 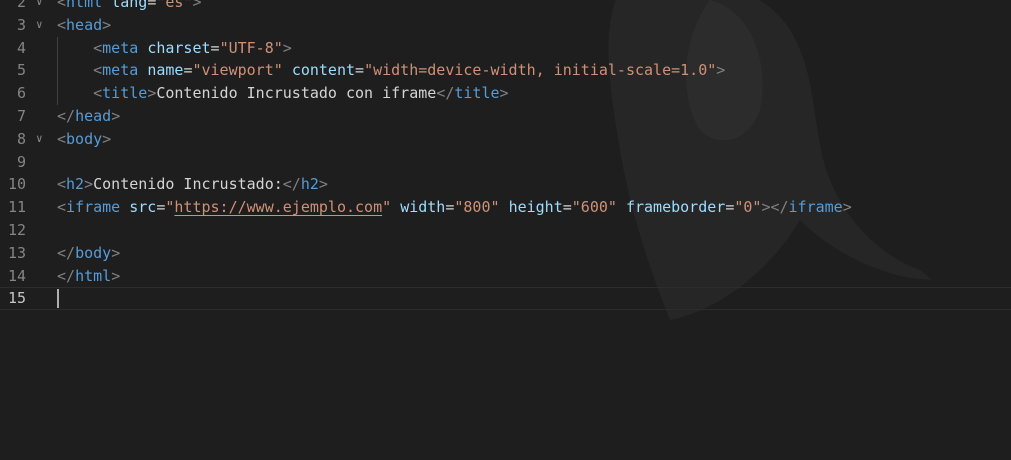 What do you see at coordinates (165, 70) in the screenshot?
I see `code-token: name` at bounding box center [165, 70].